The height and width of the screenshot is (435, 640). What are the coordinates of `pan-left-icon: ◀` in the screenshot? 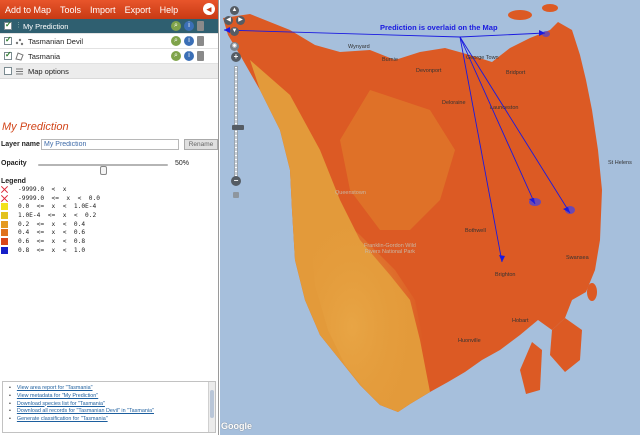 It's located at (228, 20).